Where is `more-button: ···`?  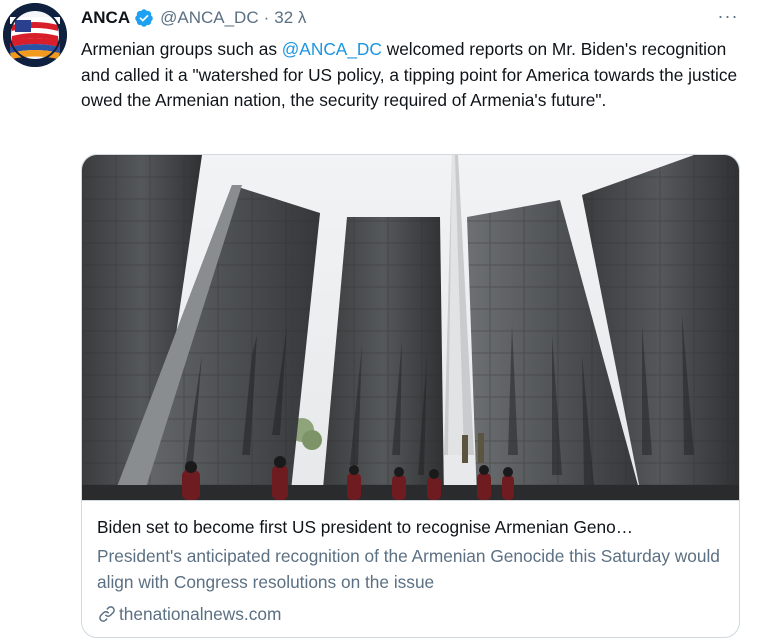 more-button: ··· is located at coordinates (728, 16).